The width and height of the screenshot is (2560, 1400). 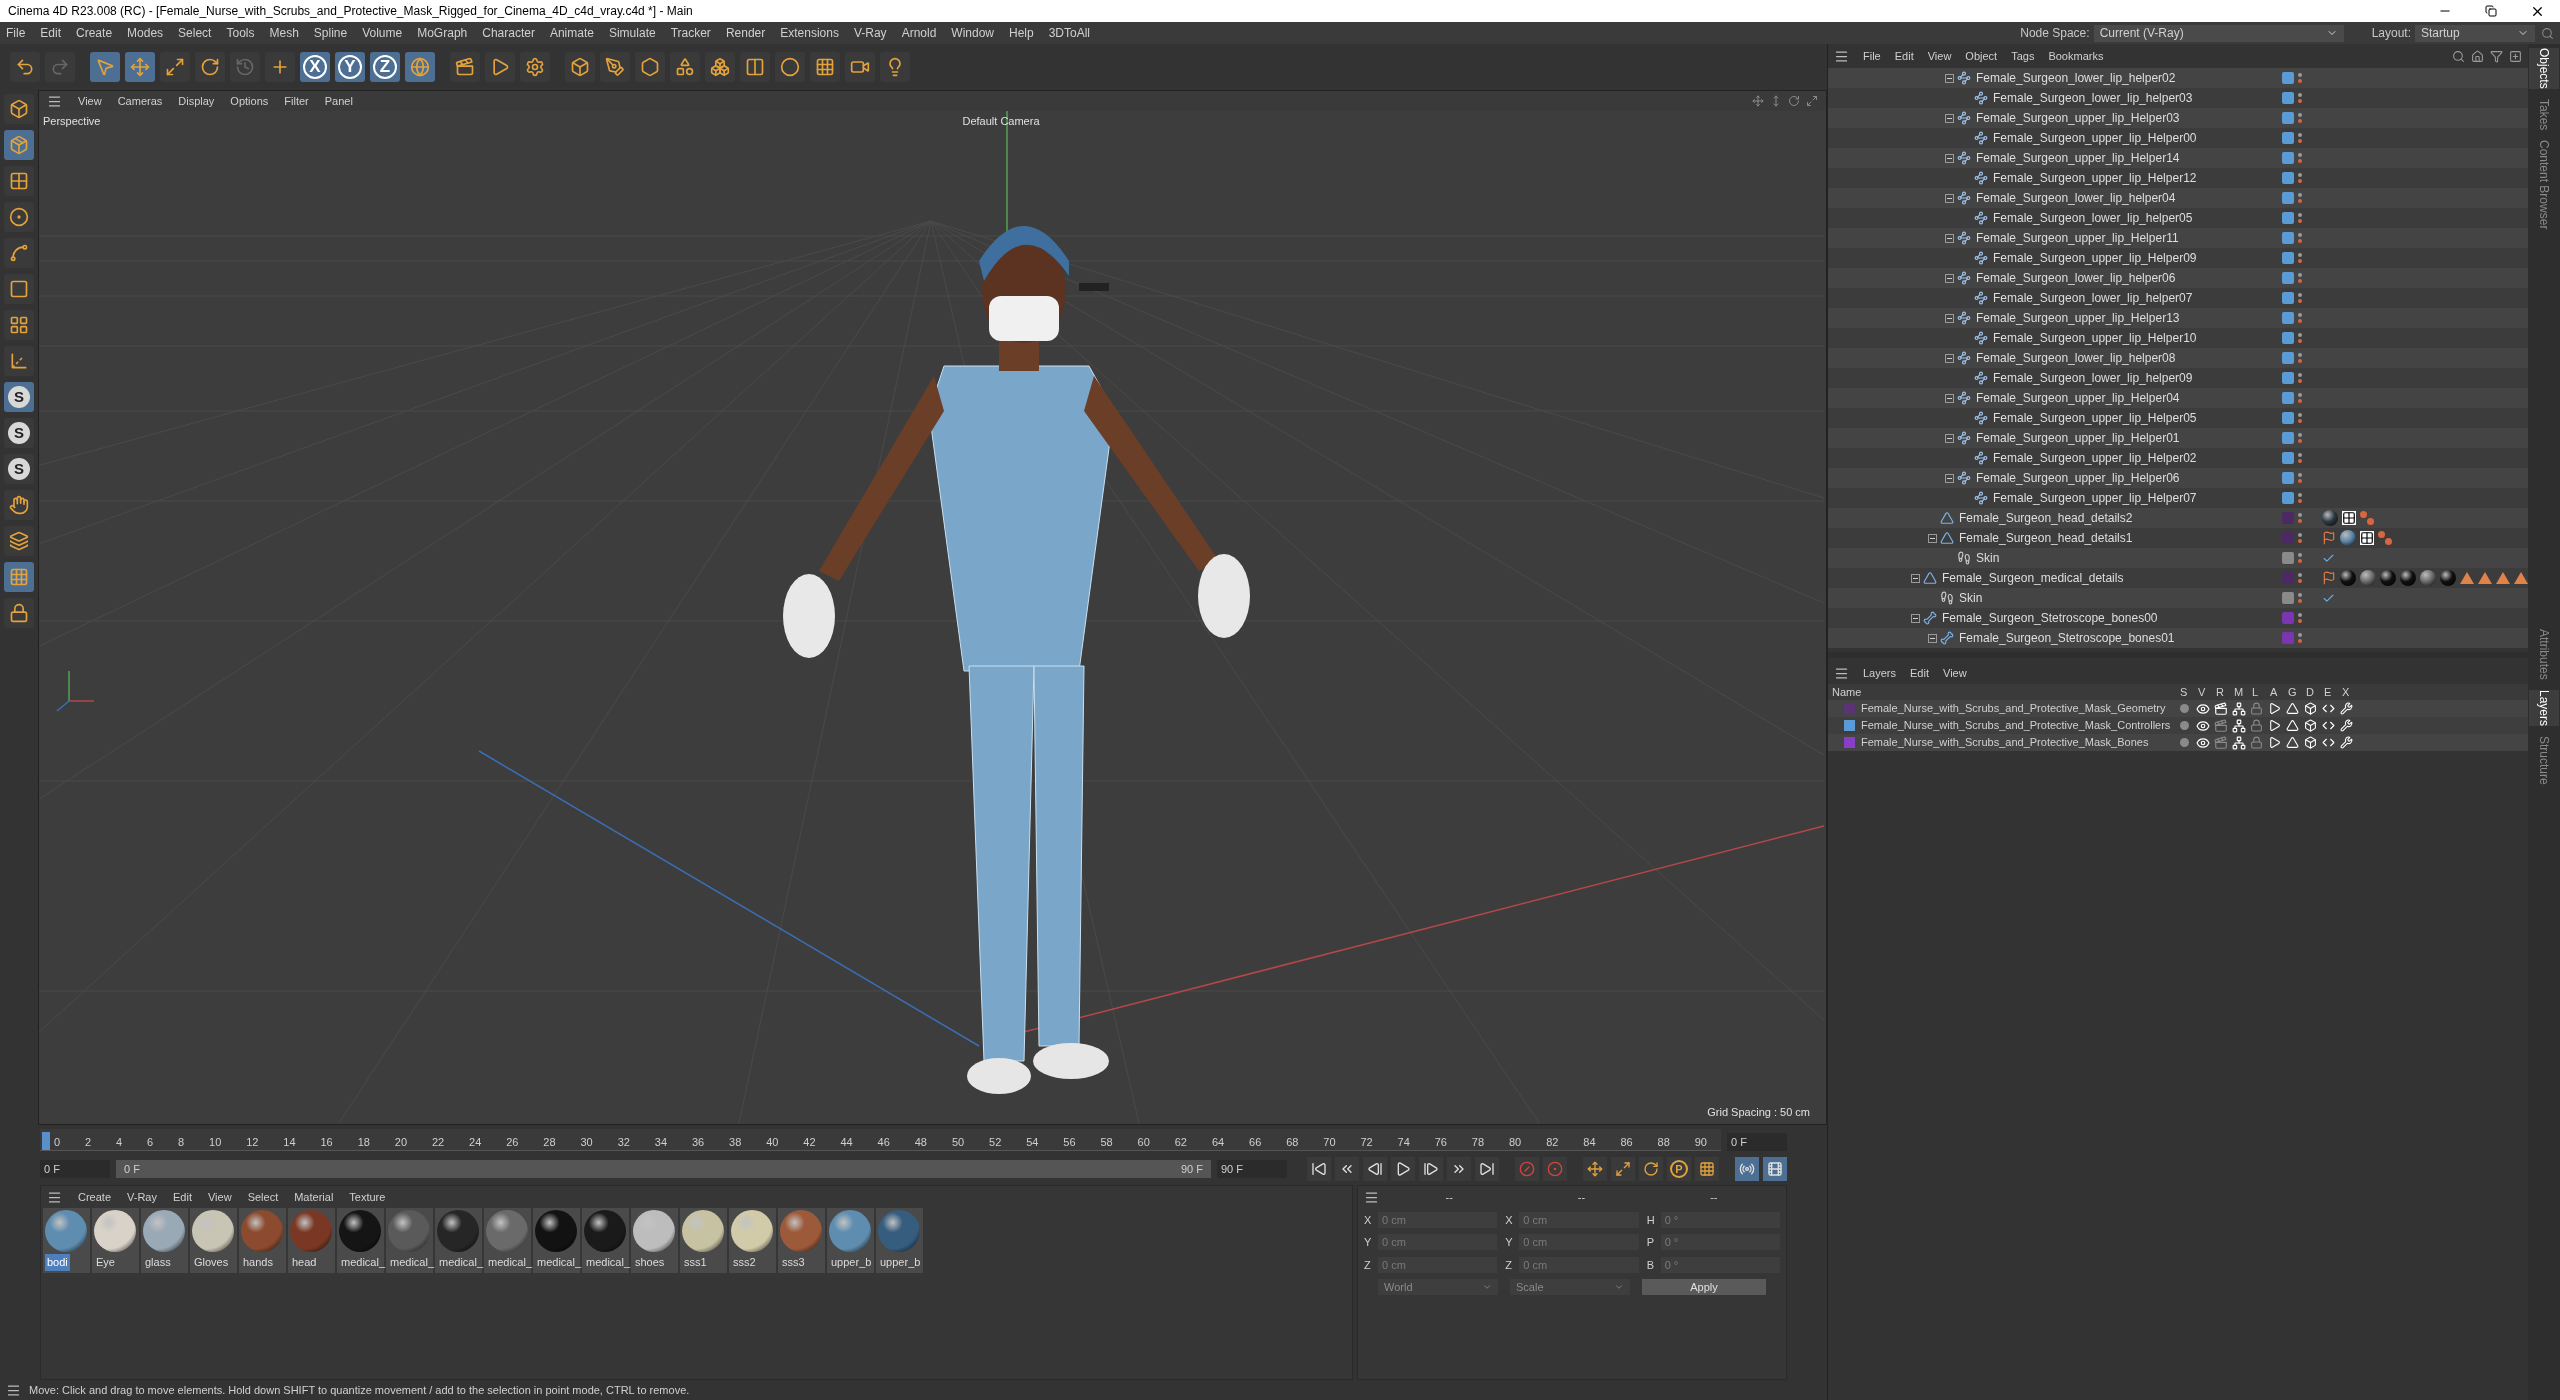 I want to click on object-name: Skin, so click(x=1971, y=598).